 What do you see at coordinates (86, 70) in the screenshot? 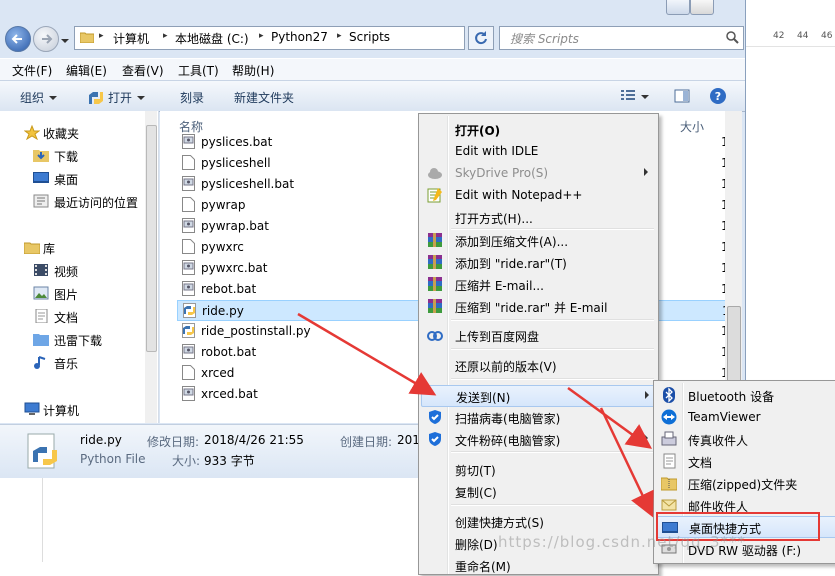
I see `menu-edit: 编辑(E)` at bounding box center [86, 70].